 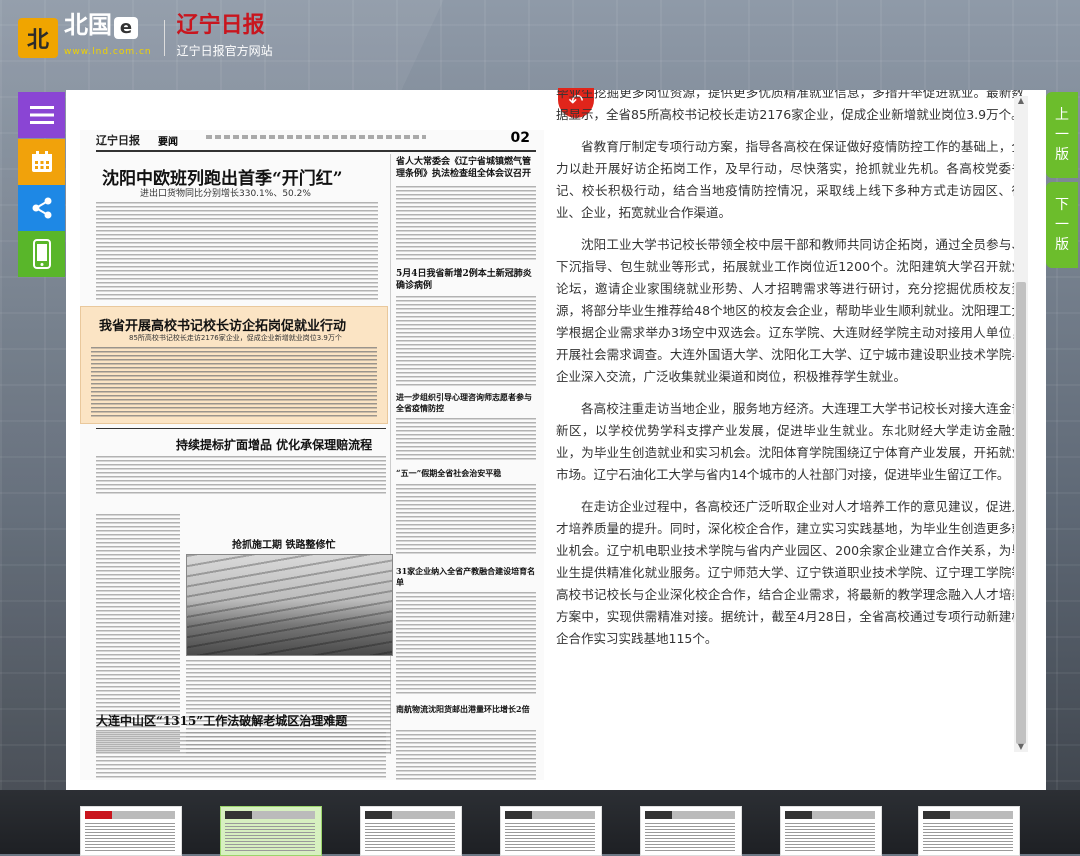 I want to click on e-logo-icon: e, so click(x=126, y=27).